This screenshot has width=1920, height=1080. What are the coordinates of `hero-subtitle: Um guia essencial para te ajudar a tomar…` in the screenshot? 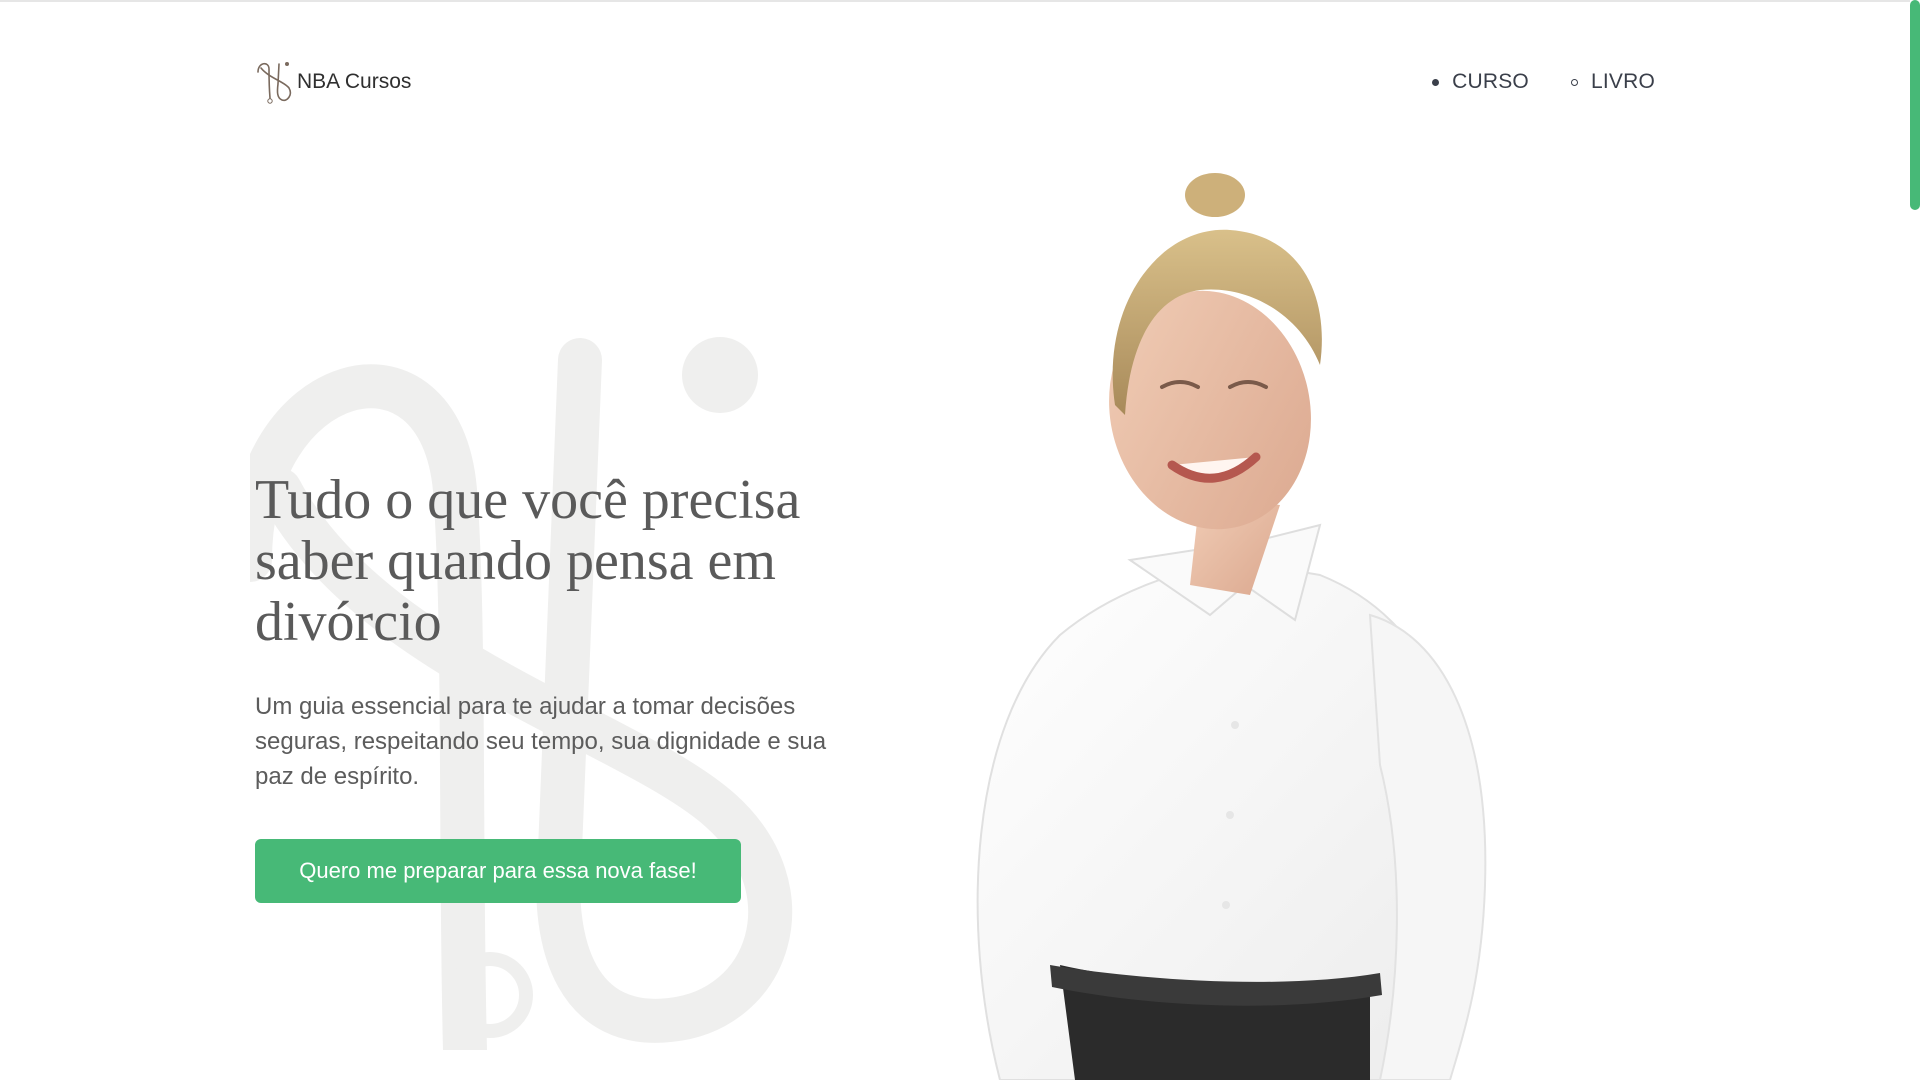 It's located at (541, 741).